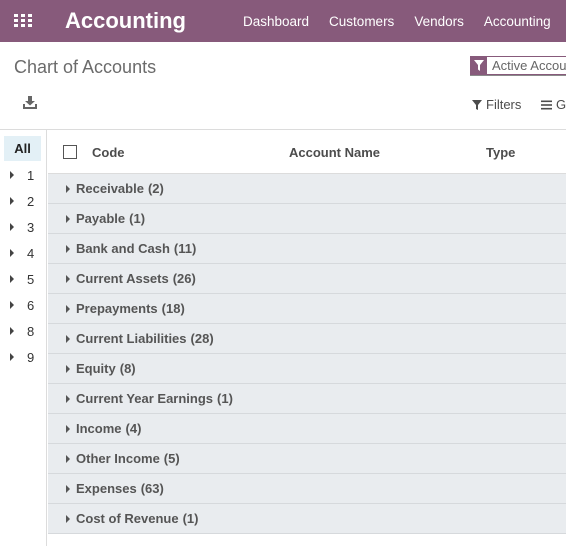  Describe the element at coordinates (127, 518) in the screenshot. I see `group-name: Cost of Revenue` at that location.